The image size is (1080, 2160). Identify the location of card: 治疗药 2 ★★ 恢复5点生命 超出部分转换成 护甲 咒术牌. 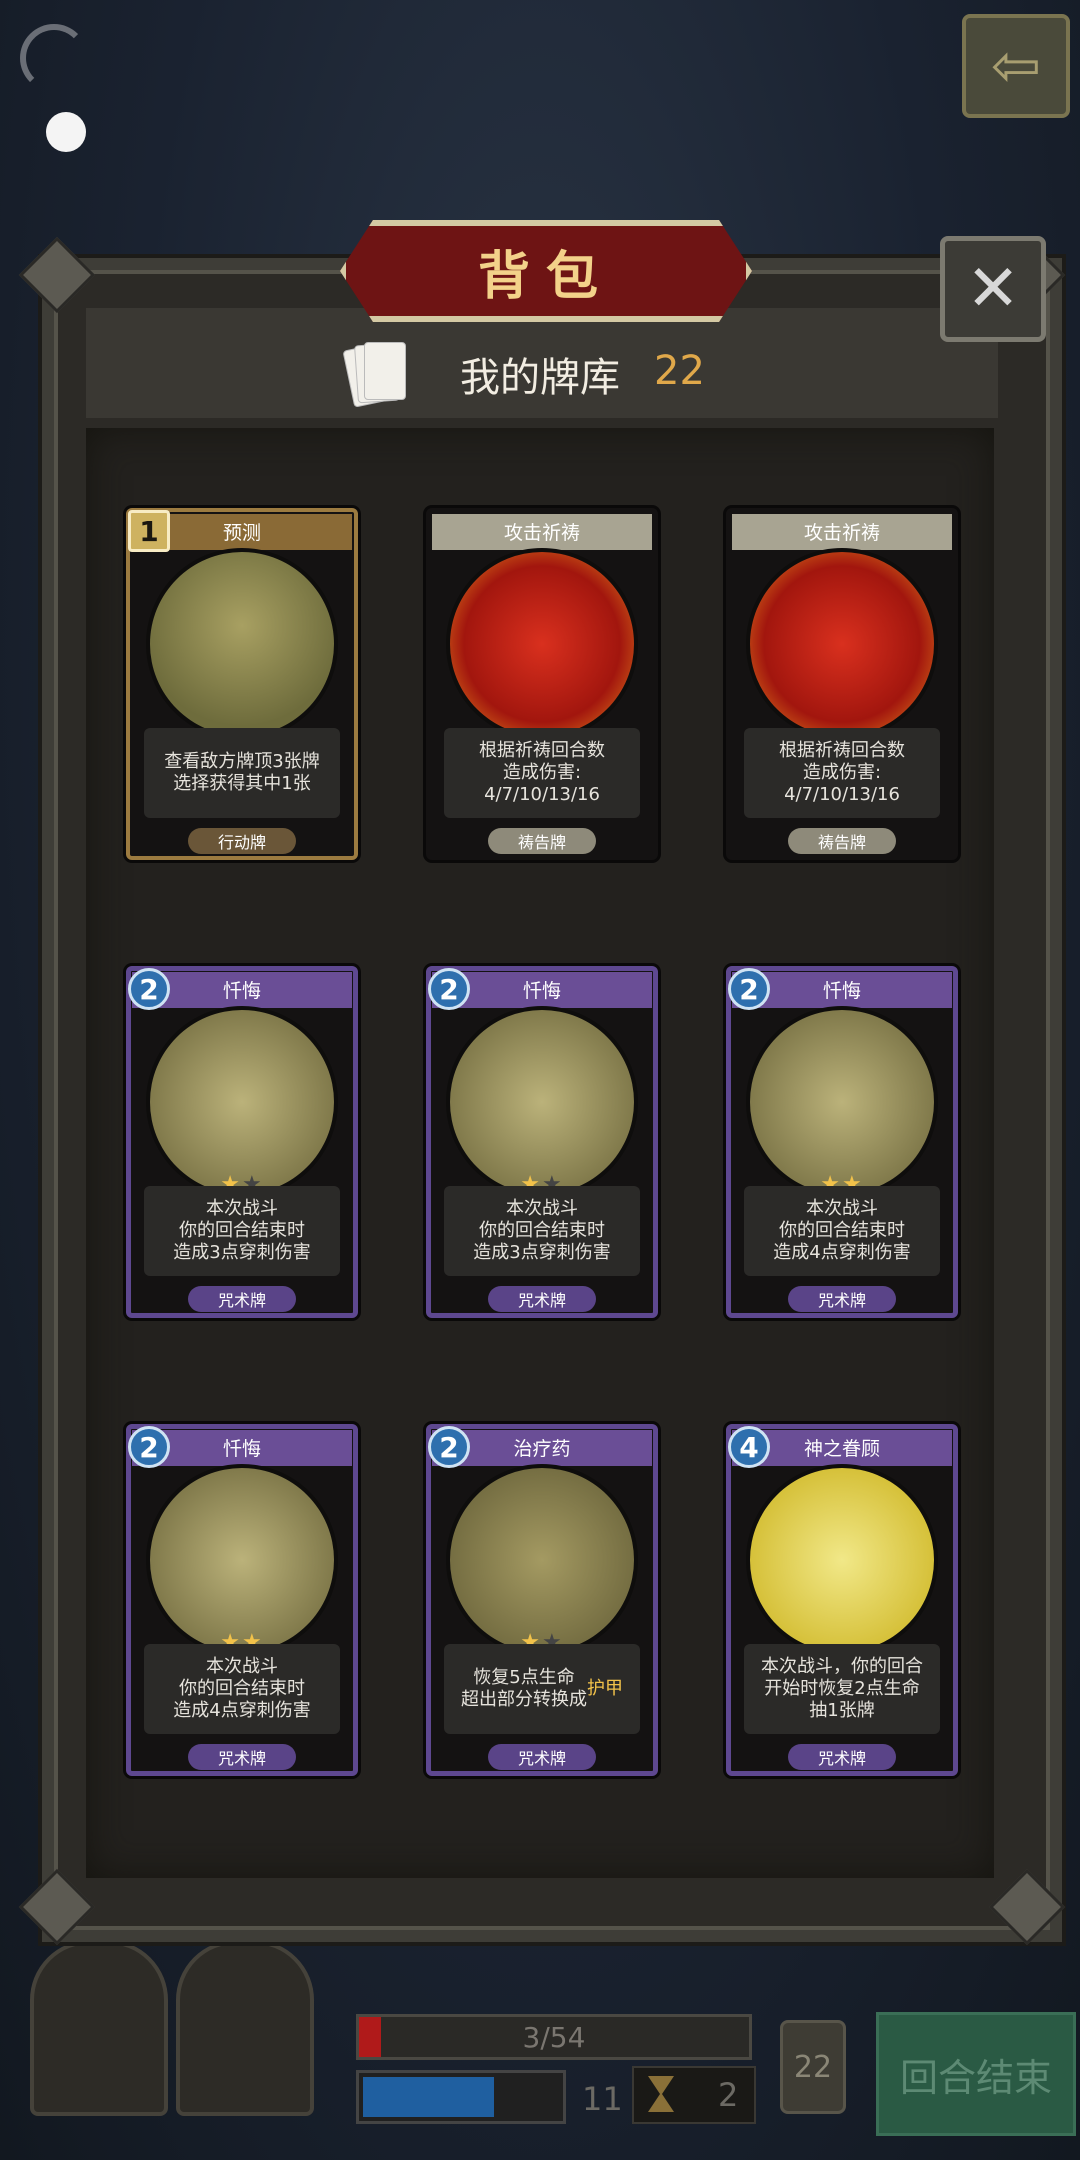
(542, 1600).